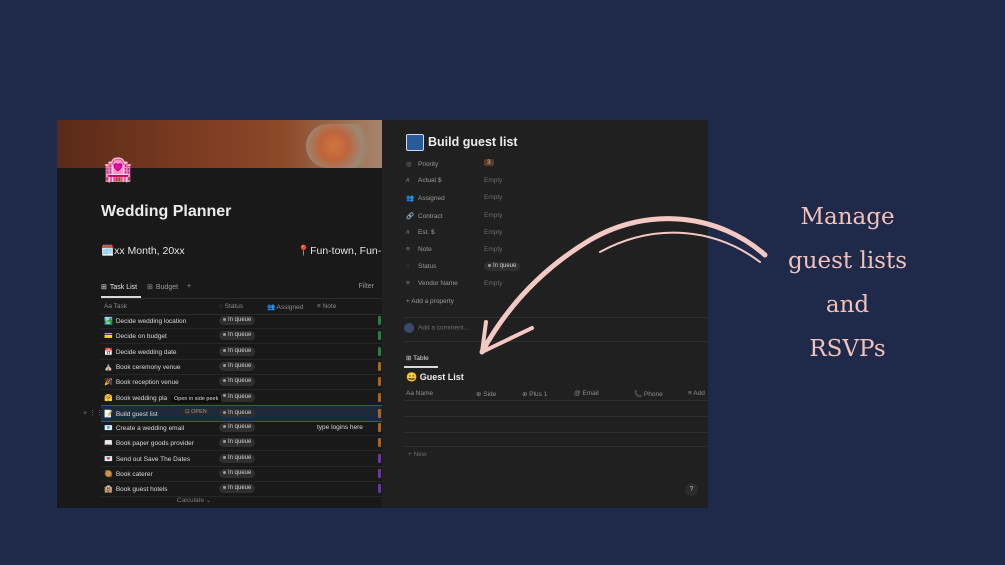  I want to click on property-row: ◌ Status In queue, so click(463, 268).